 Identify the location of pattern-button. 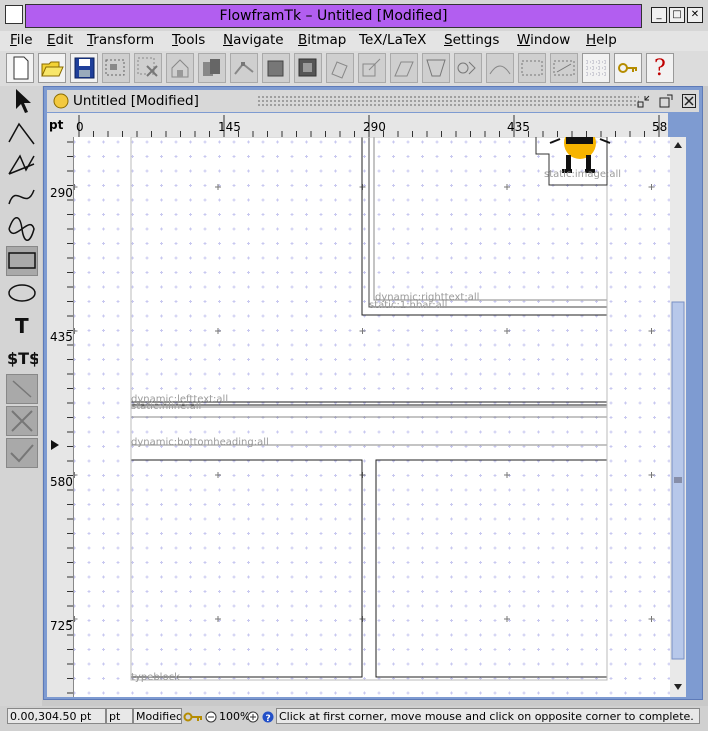
(468, 68).